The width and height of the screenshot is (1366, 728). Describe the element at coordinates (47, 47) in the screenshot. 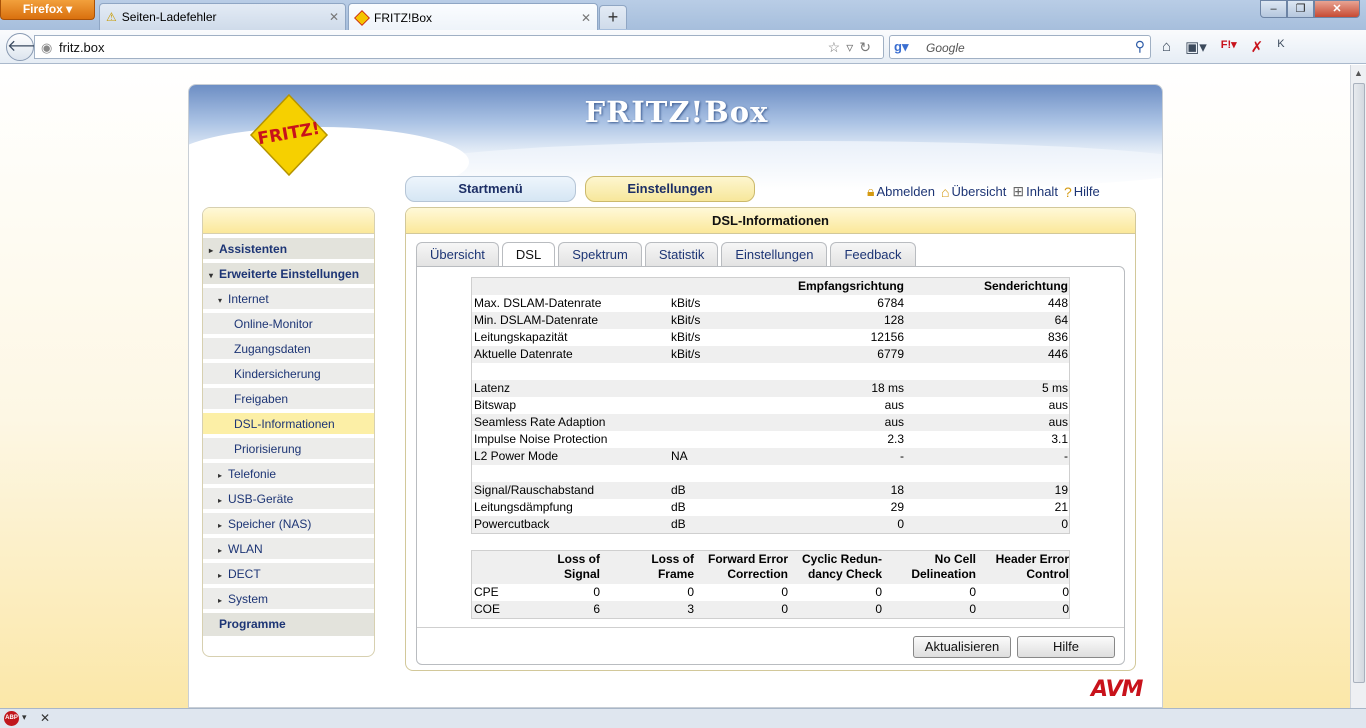

I see `globe-icon: ◉` at that location.